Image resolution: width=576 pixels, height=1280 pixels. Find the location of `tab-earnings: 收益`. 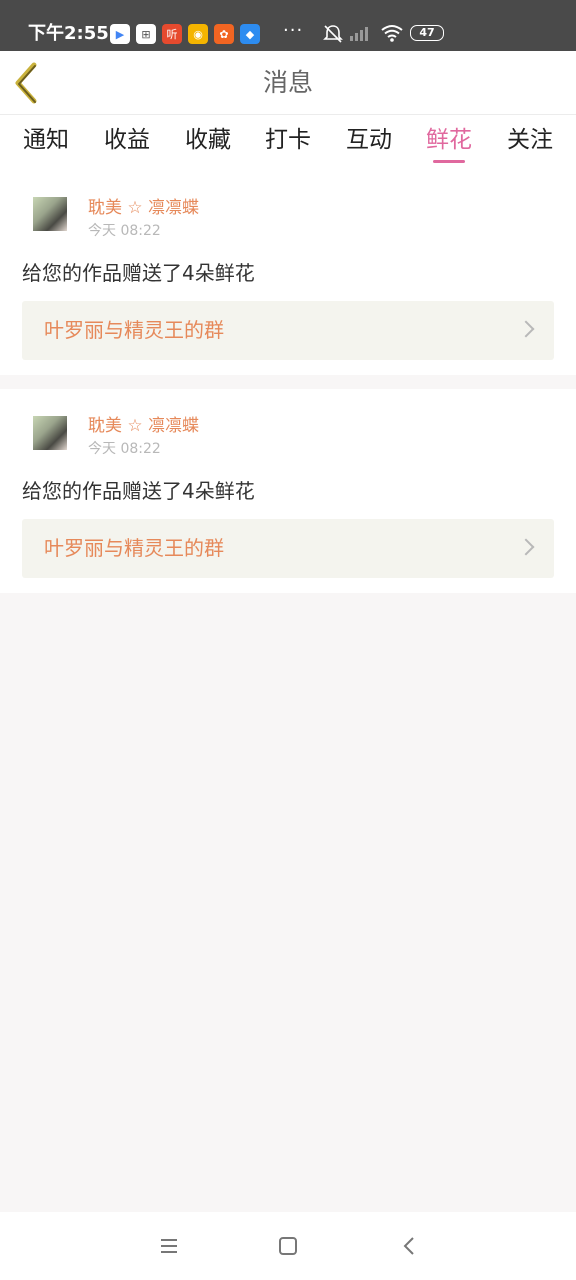

tab-earnings: 收益 is located at coordinates (127, 140).